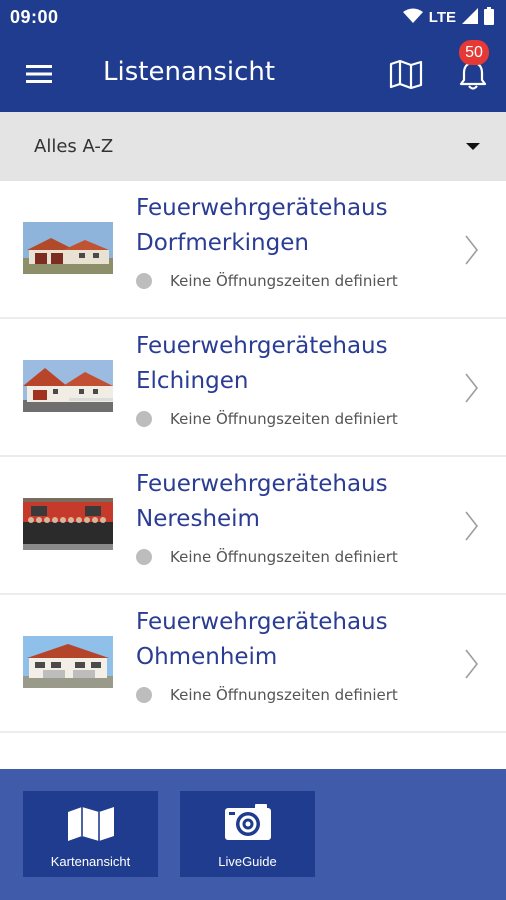 The image size is (506, 900). Describe the element at coordinates (90, 861) in the screenshot. I see `map-view-label: Kartenansicht` at that location.